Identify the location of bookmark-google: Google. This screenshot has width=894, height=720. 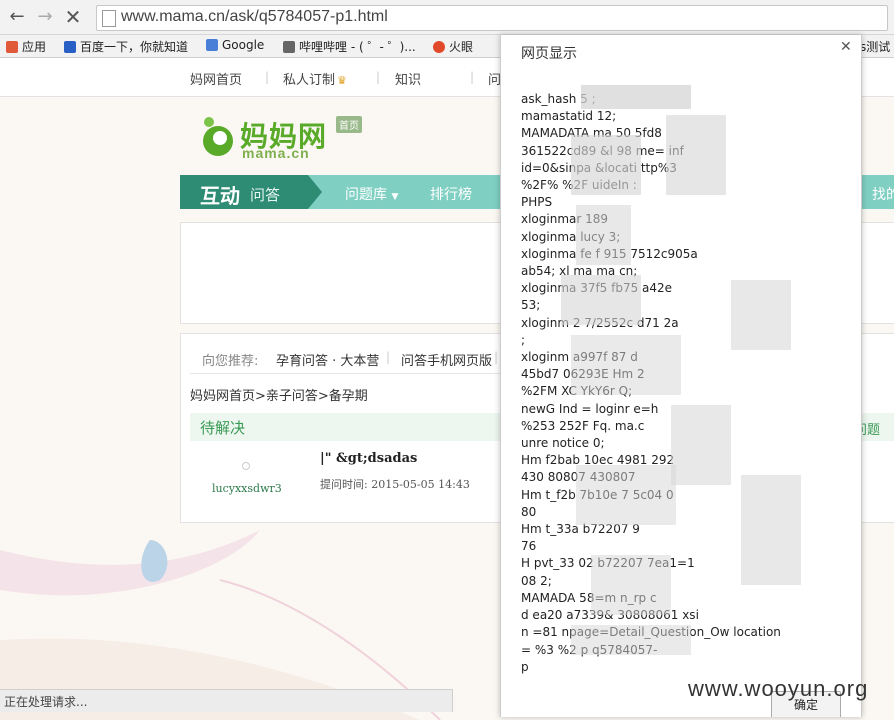
(235, 45).